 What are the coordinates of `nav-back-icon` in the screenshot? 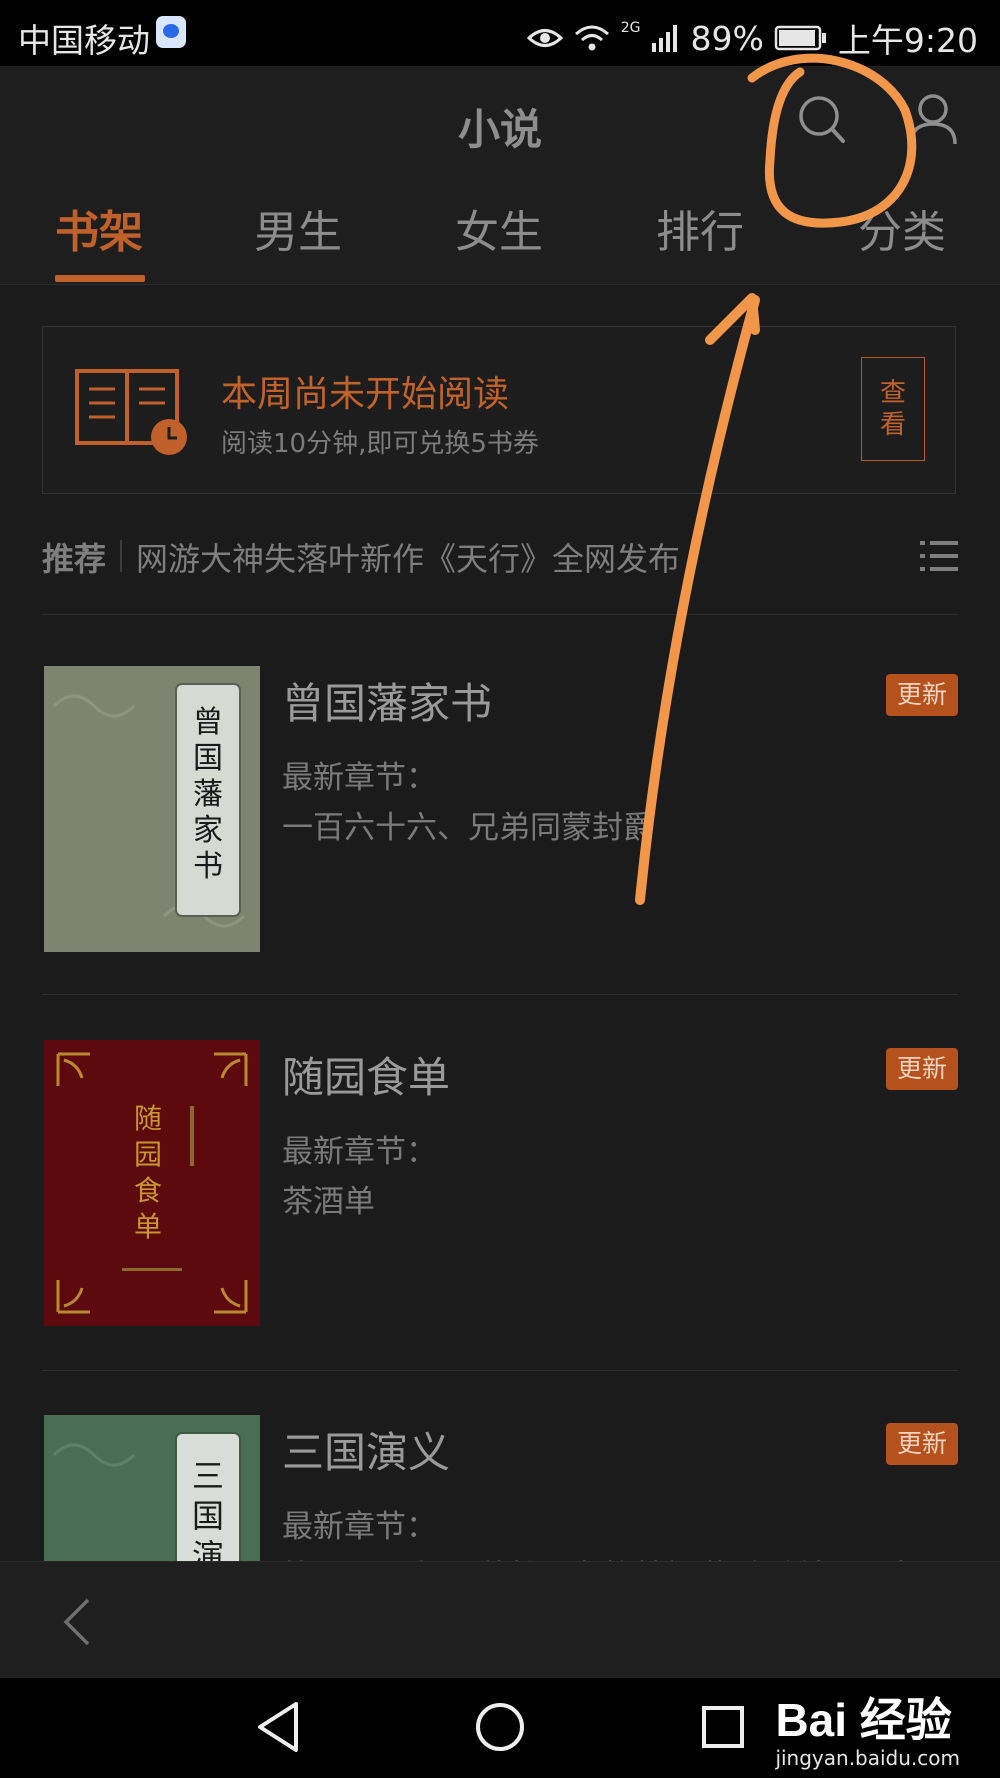 It's located at (278, 1727).